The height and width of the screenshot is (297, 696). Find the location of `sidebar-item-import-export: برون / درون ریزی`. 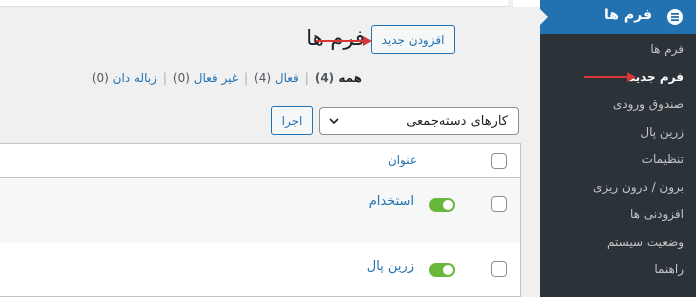

sidebar-item-import-export: برون / درون ریزی is located at coordinates (638, 187).